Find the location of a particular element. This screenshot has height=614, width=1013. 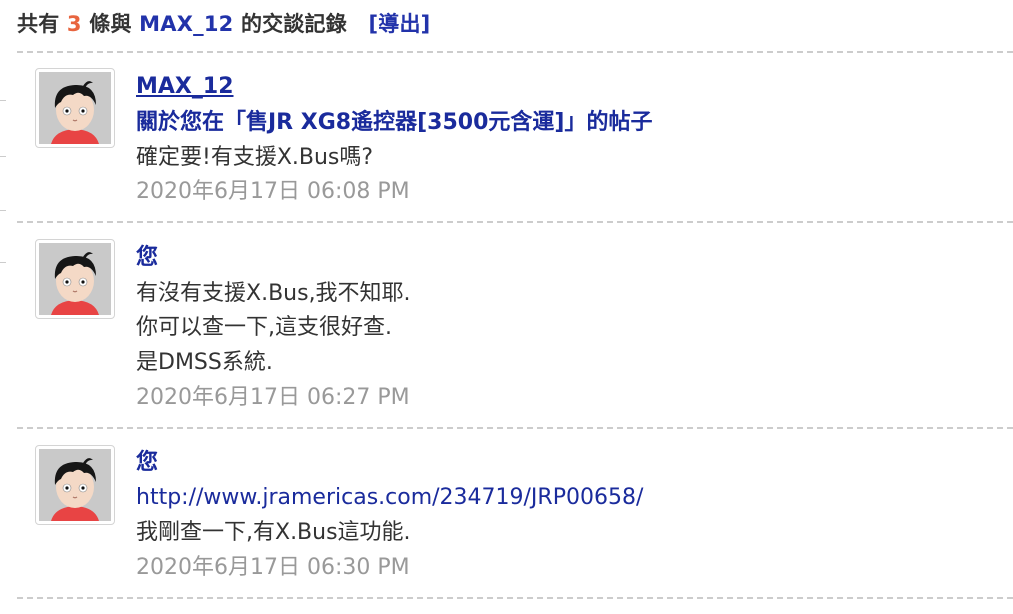

conversation-header: 共有 3 條與 MAX_12 的交談記錄 [導出] is located at coordinates (223, 23).